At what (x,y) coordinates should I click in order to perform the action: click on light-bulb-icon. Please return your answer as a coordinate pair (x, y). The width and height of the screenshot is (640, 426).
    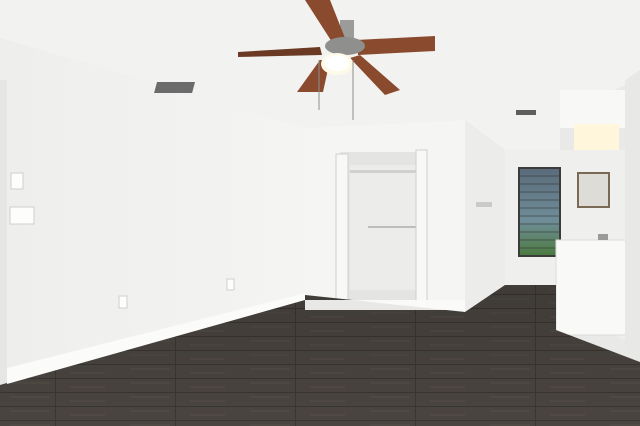
    Looking at the image, I should click on (337, 63).